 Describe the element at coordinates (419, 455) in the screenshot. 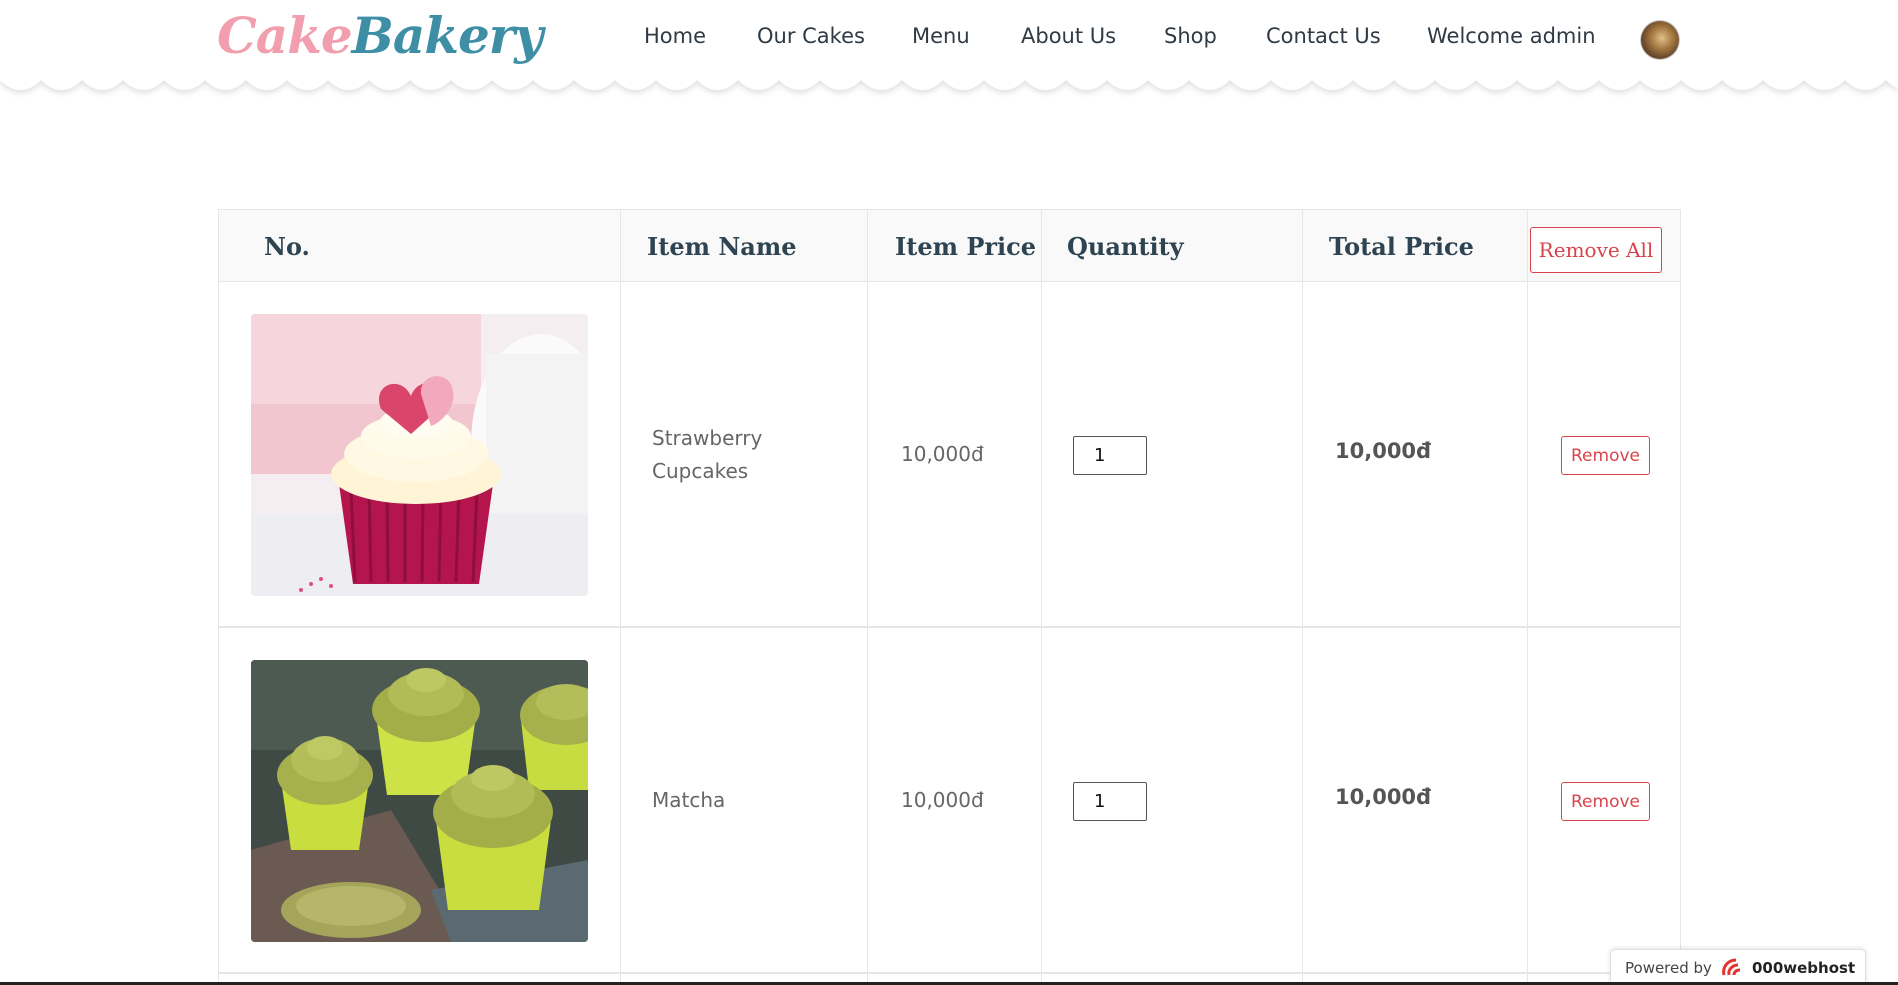

I see `strawberry-cupcake-image` at that location.